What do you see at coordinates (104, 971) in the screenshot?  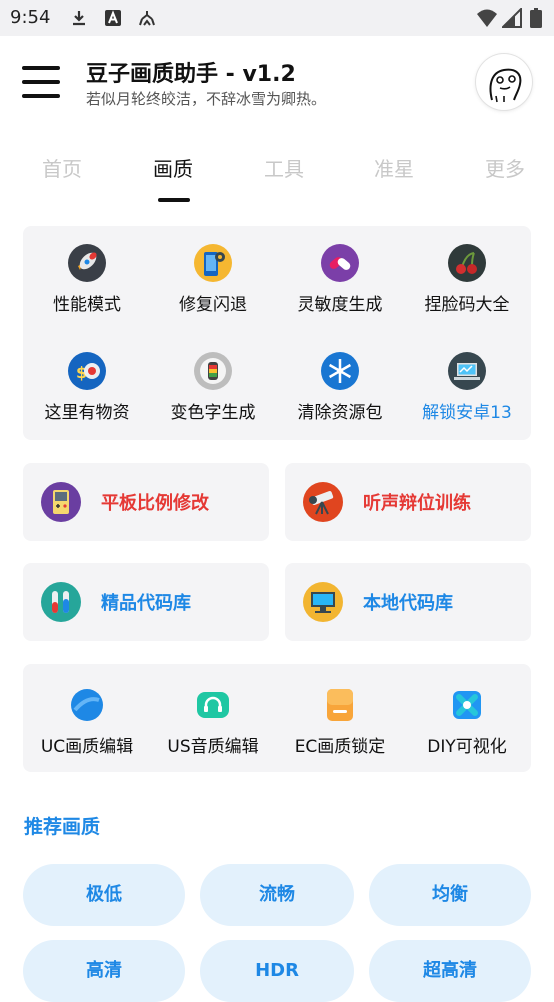 I see `quality-option-hd: 高清` at bounding box center [104, 971].